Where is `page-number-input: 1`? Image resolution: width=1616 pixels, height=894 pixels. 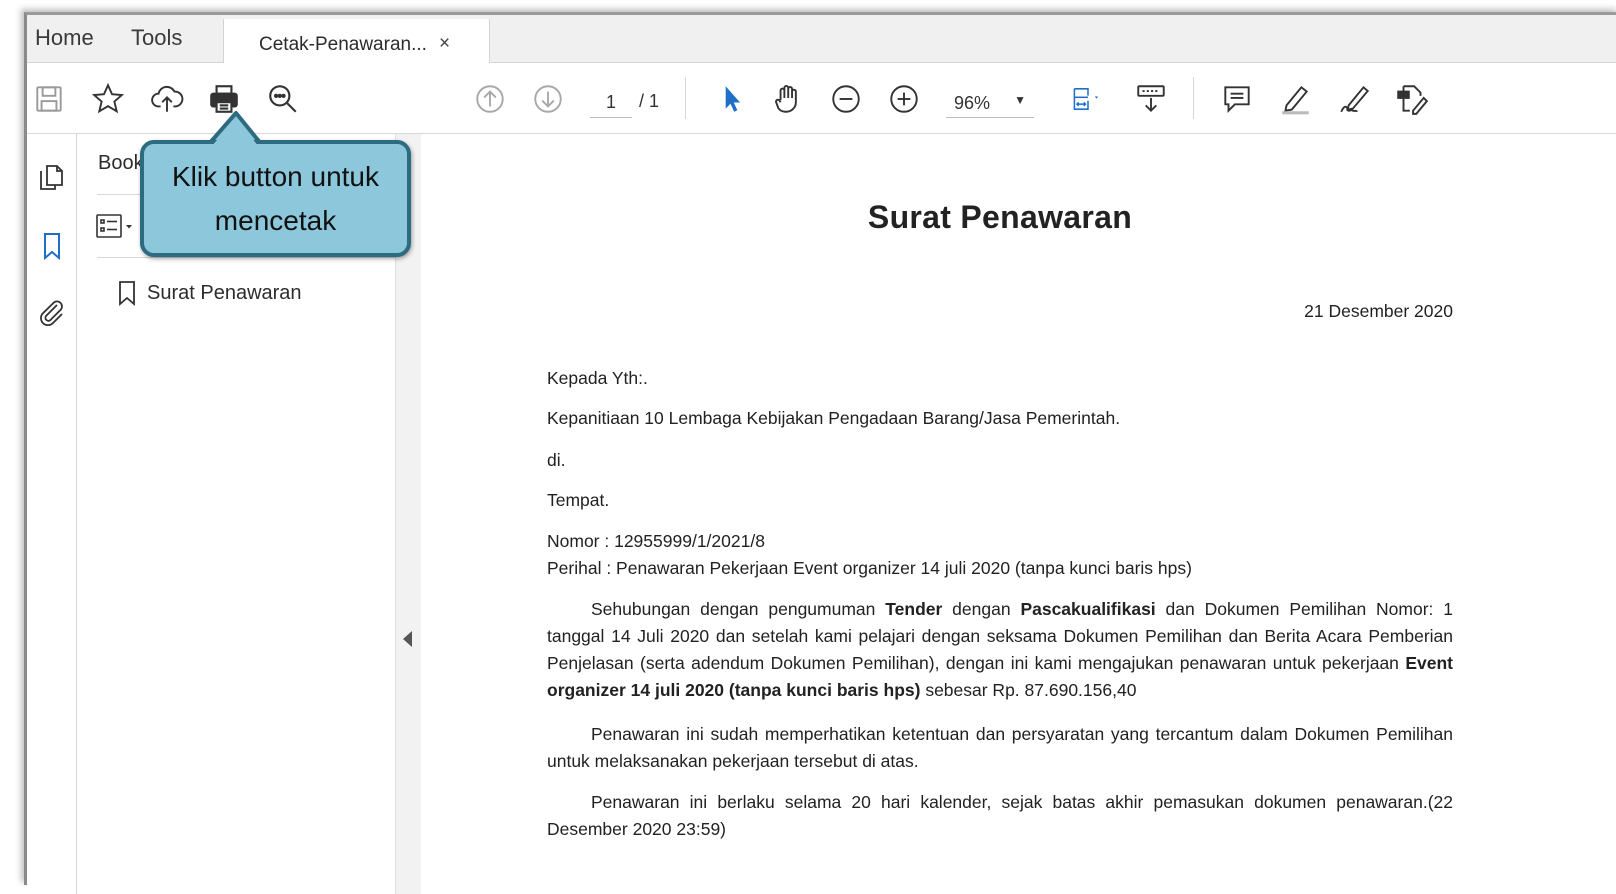
page-number-input: 1 is located at coordinates (611, 103).